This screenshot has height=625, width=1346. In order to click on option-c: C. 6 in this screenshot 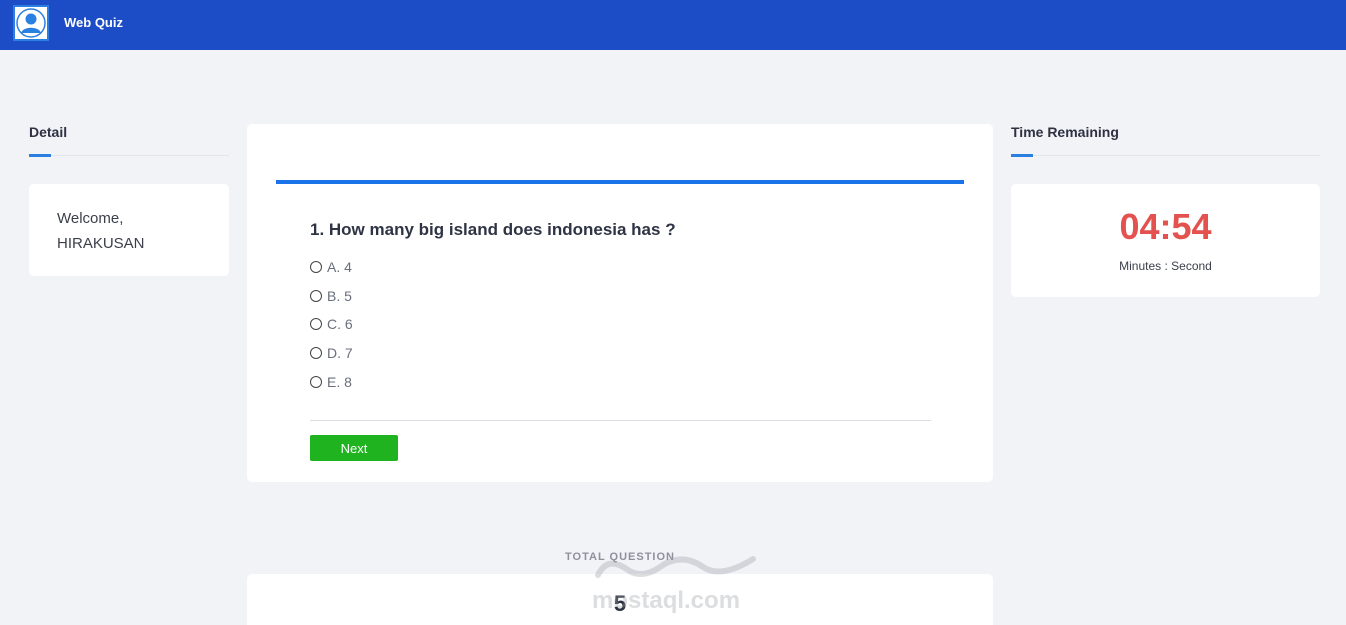, I will do `click(331, 324)`.